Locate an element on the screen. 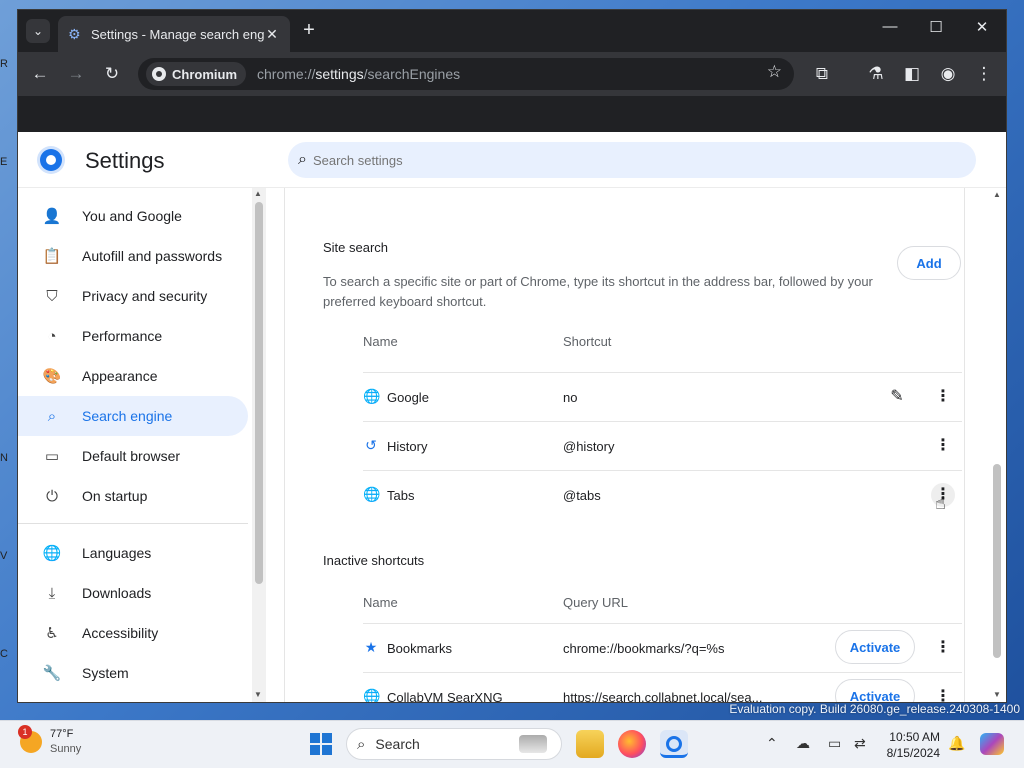  forward-button: → is located at coordinates (76, 74).